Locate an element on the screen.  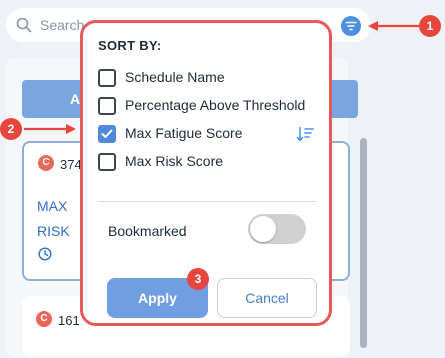
sort-option-label: Max Risk Score is located at coordinates (174, 161).